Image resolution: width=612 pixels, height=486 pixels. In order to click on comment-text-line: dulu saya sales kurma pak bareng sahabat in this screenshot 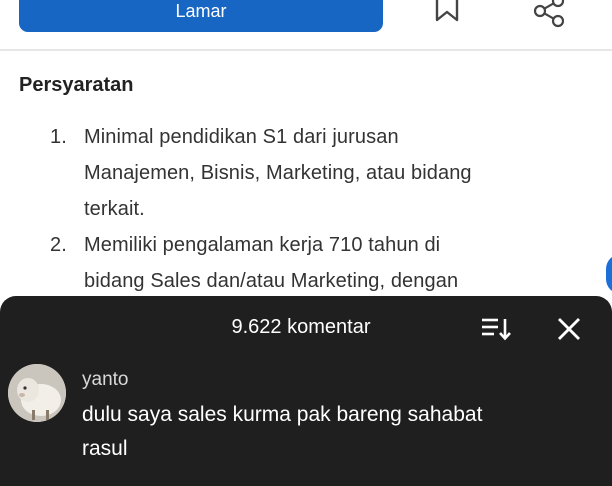, I will do `click(282, 414)`.